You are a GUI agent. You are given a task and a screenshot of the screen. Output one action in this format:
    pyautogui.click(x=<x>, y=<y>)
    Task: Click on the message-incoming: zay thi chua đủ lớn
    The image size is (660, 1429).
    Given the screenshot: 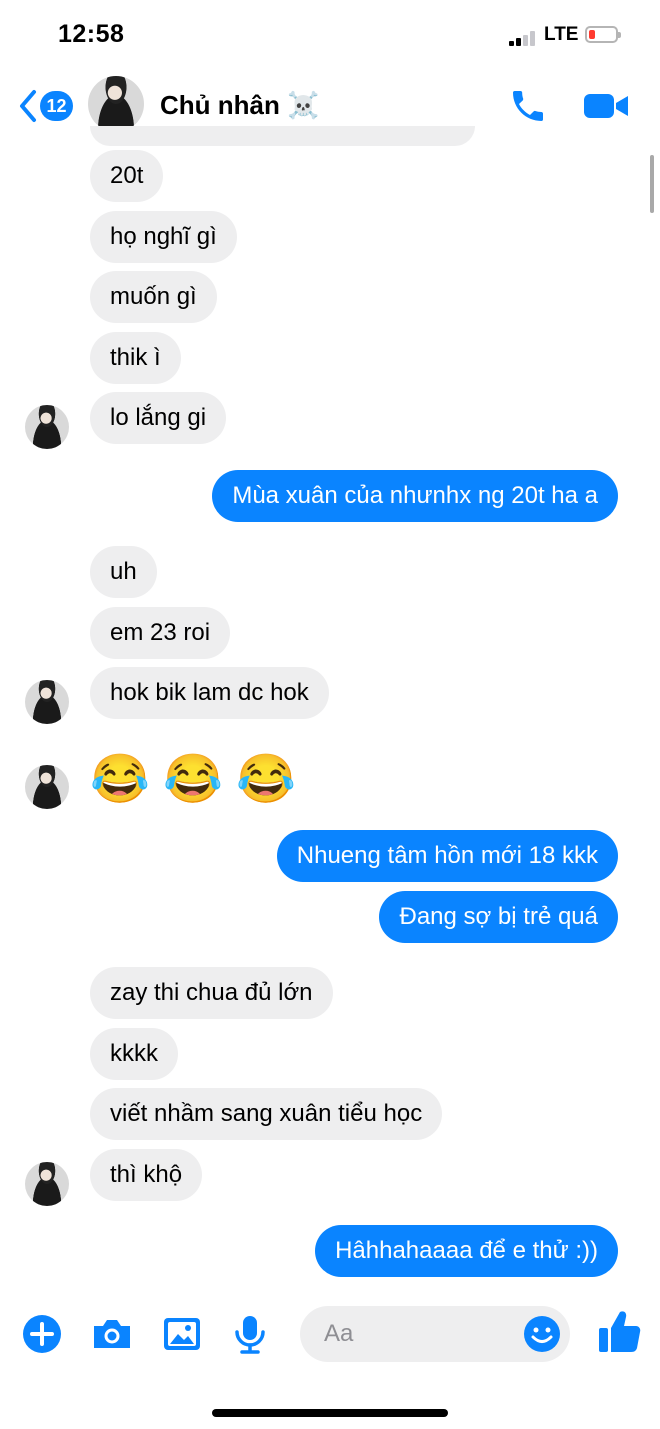 What is the action you would take?
    pyautogui.click(x=211, y=993)
    